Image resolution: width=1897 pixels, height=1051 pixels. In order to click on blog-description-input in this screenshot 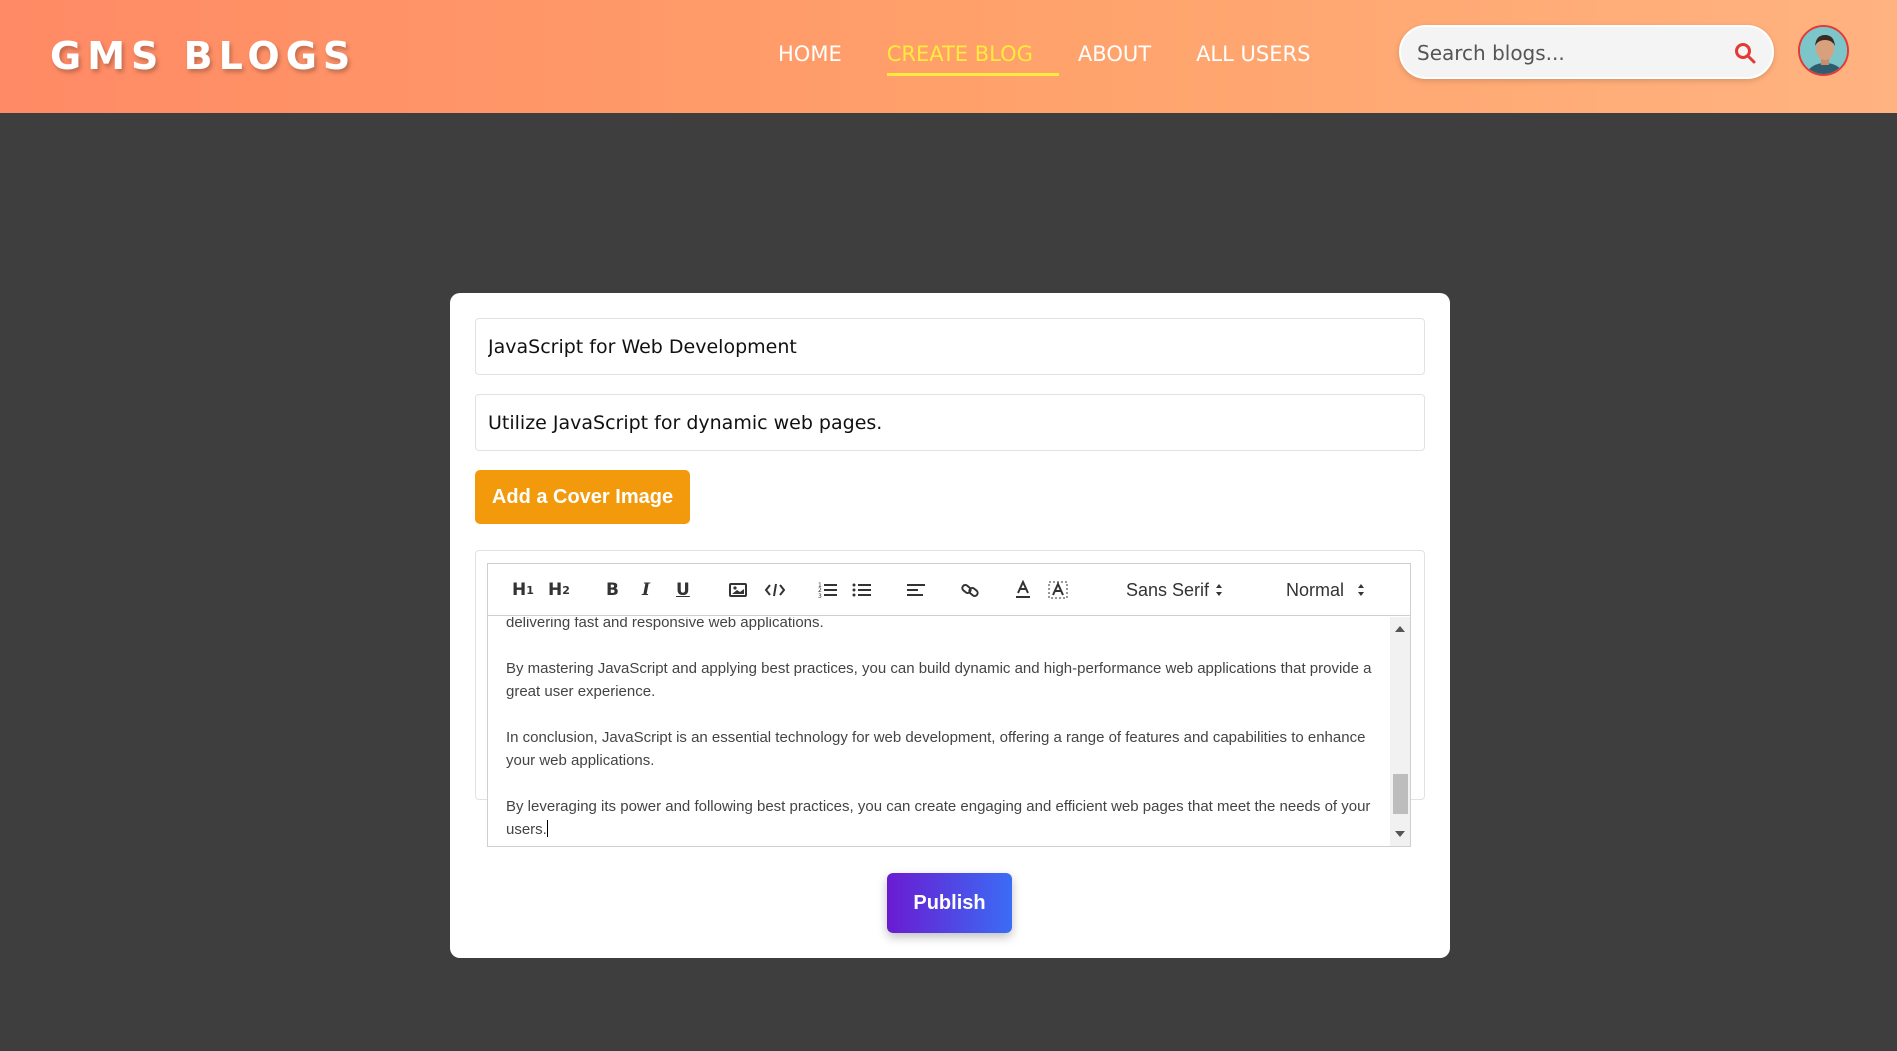, I will do `click(950, 422)`.